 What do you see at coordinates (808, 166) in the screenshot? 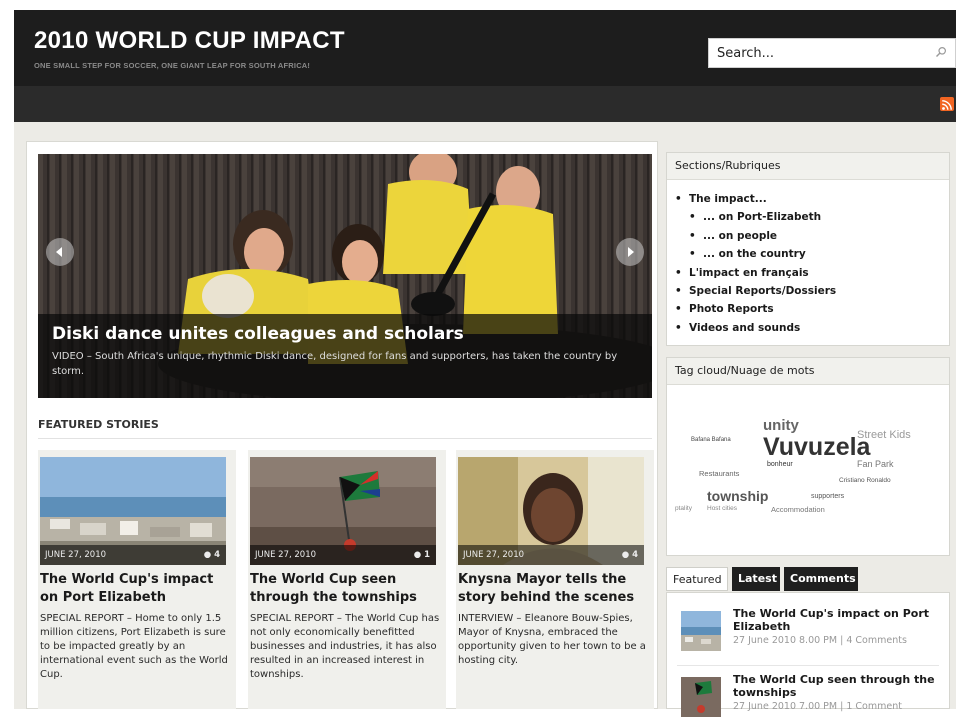
I see `sections-heading: Sections/Rubriques` at bounding box center [808, 166].